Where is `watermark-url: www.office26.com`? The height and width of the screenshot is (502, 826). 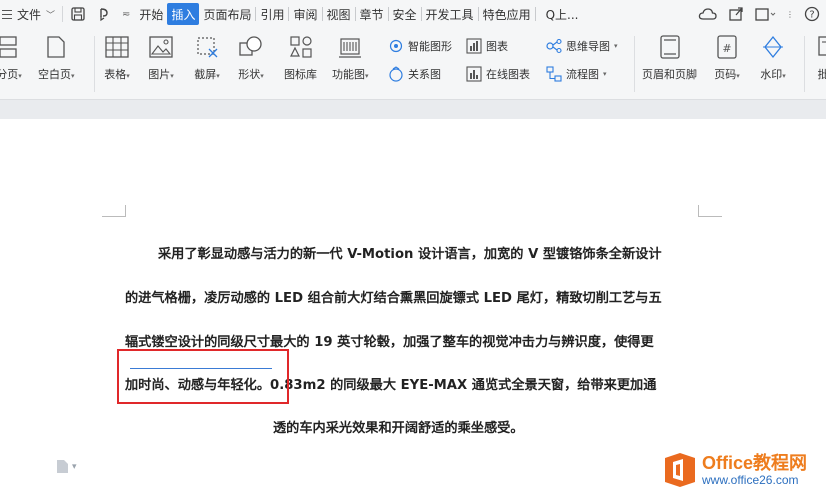 watermark-url: www.office26.com is located at coordinates (750, 480).